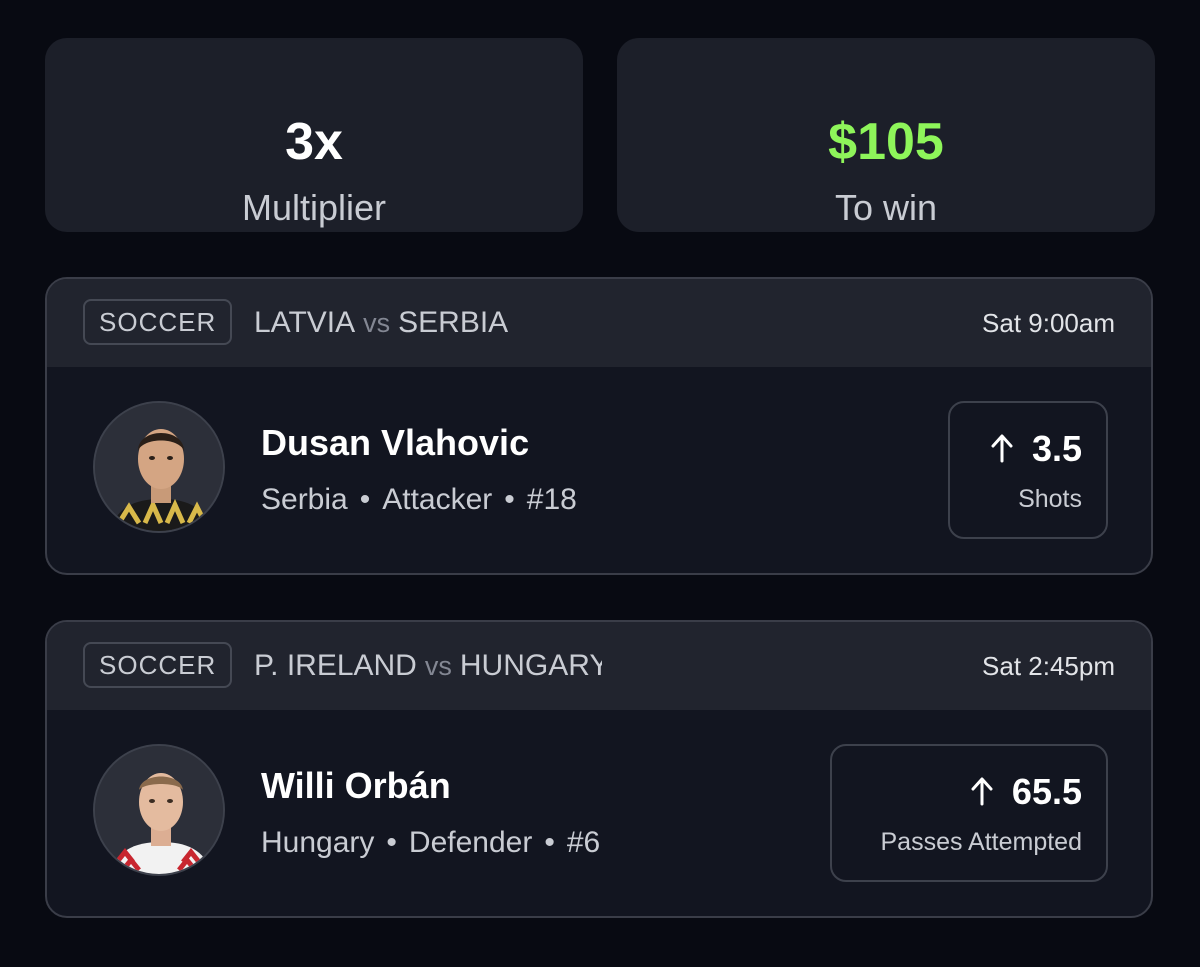 The image size is (1200, 967). I want to click on team-a: P. IRELAND, so click(335, 665).